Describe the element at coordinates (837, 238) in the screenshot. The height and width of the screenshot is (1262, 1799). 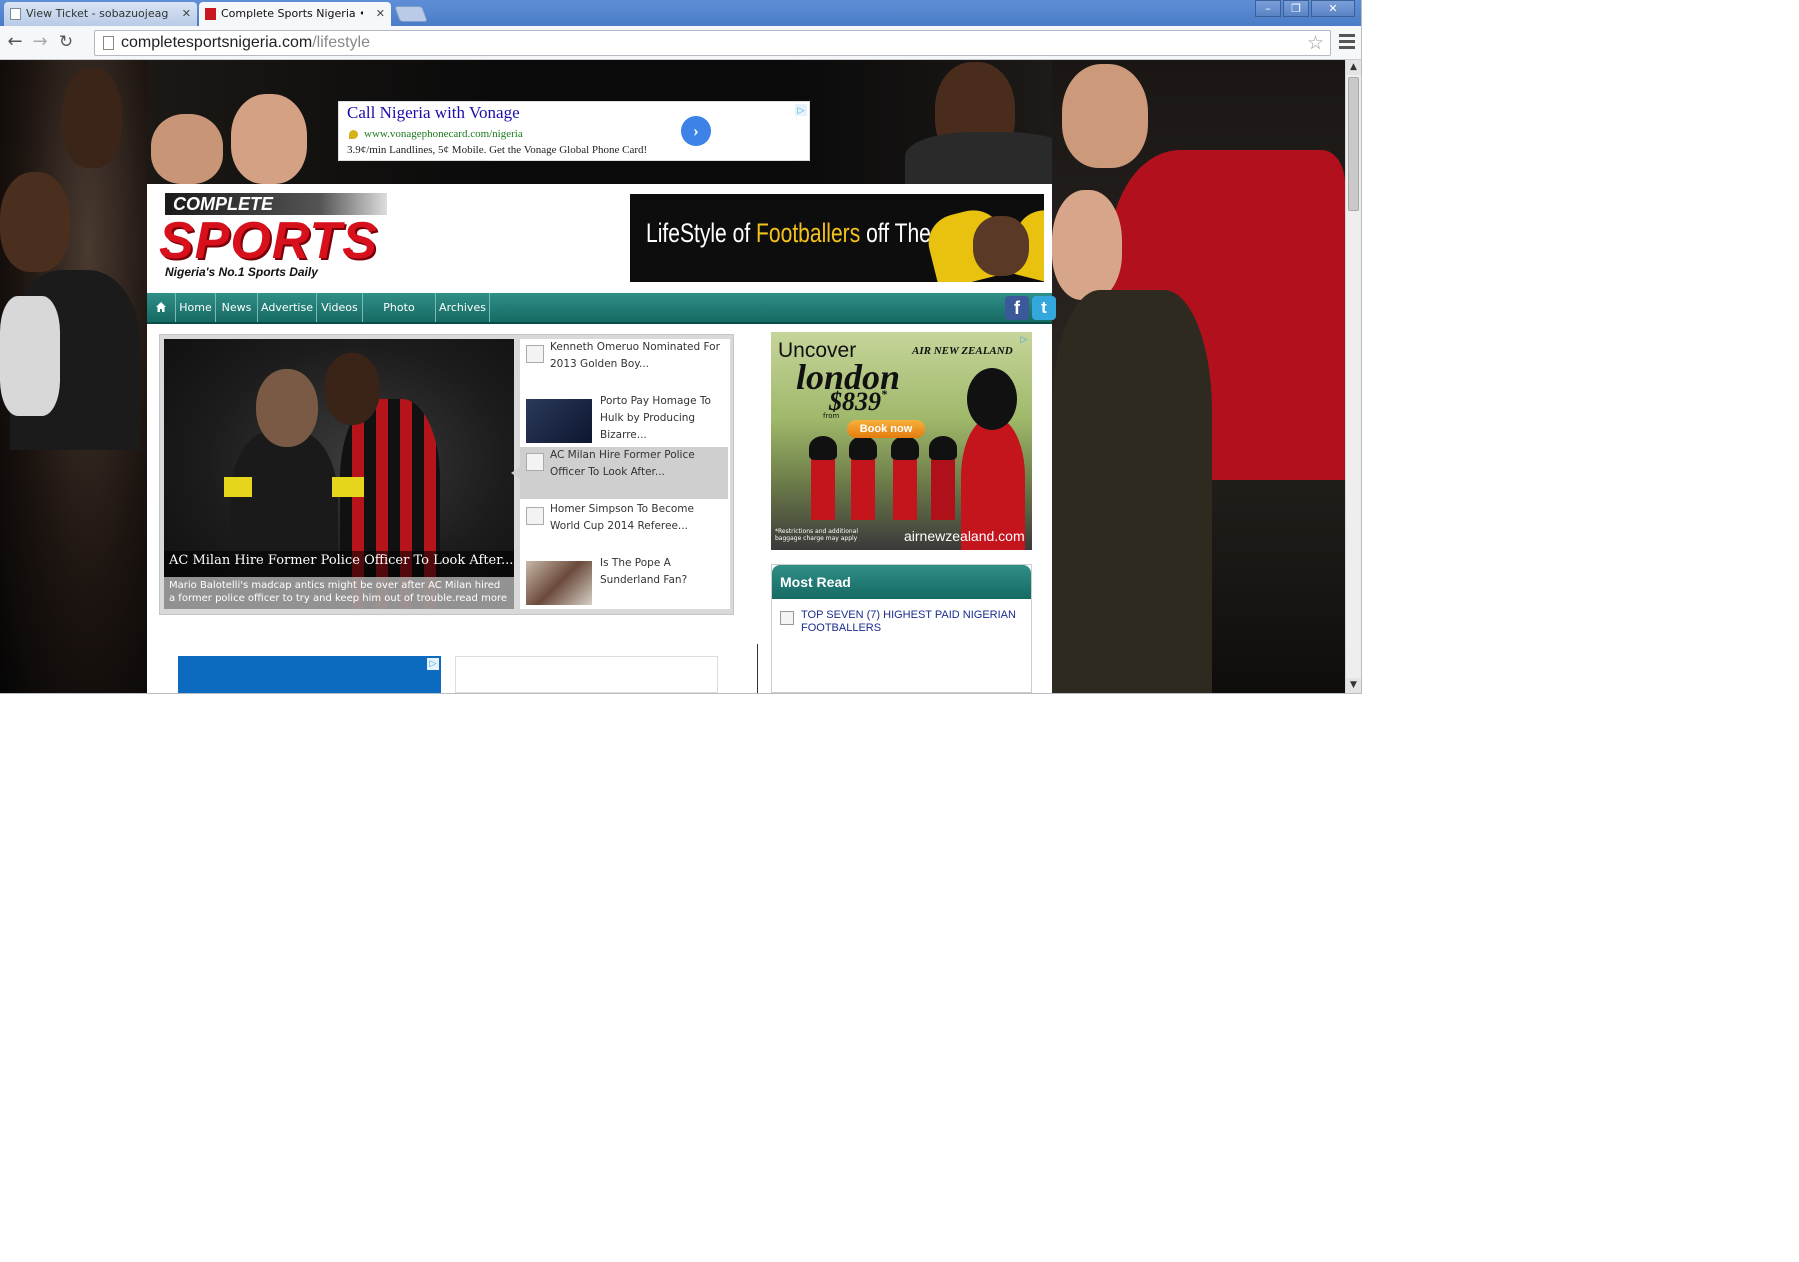
I see `lifestyle-banner: LifeStyle of Footballers off The Pitch` at that location.